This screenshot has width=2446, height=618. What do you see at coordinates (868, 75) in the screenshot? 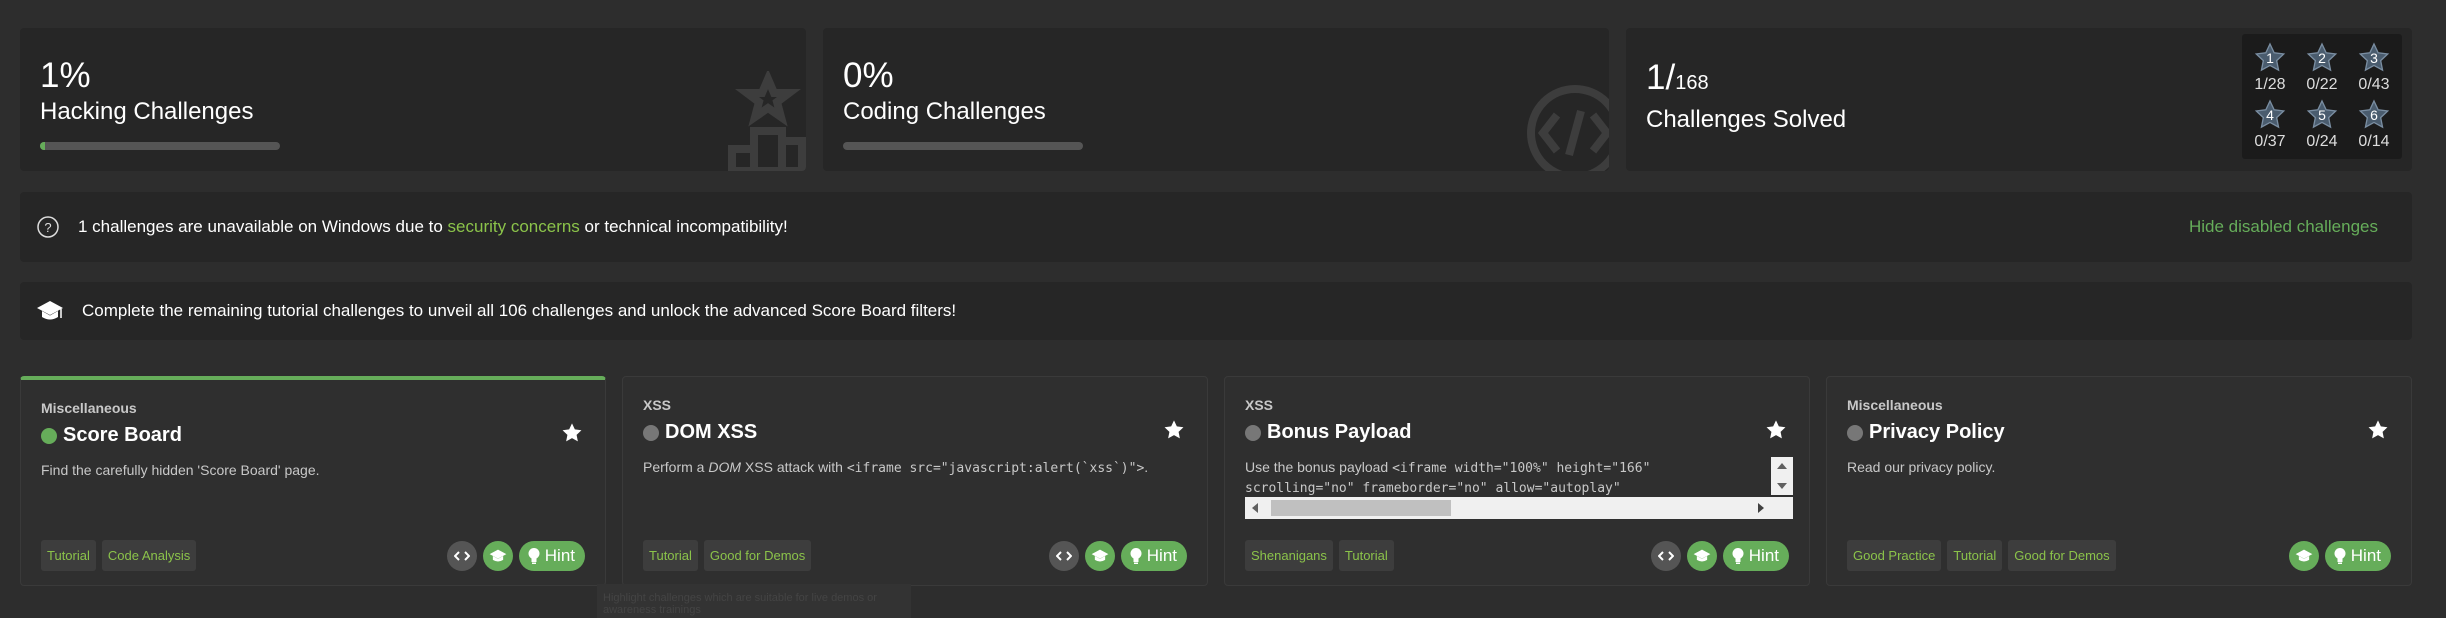
I see `coding-percent: 0%` at bounding box center [868, 75].